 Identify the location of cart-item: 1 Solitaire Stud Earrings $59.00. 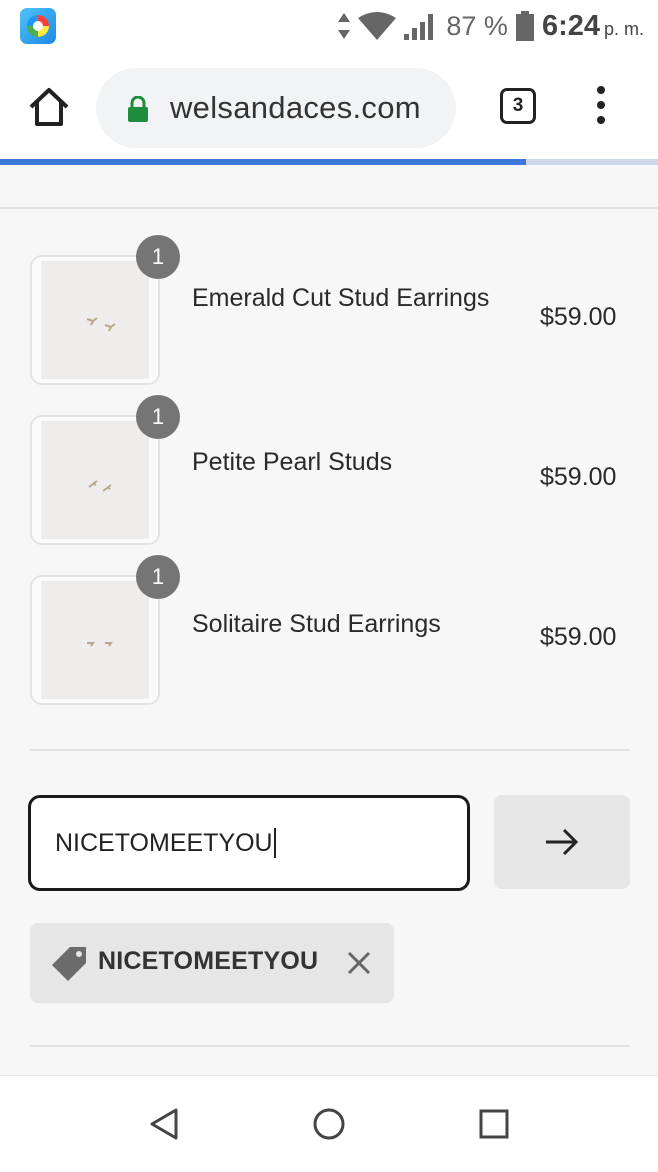
(329, 628).